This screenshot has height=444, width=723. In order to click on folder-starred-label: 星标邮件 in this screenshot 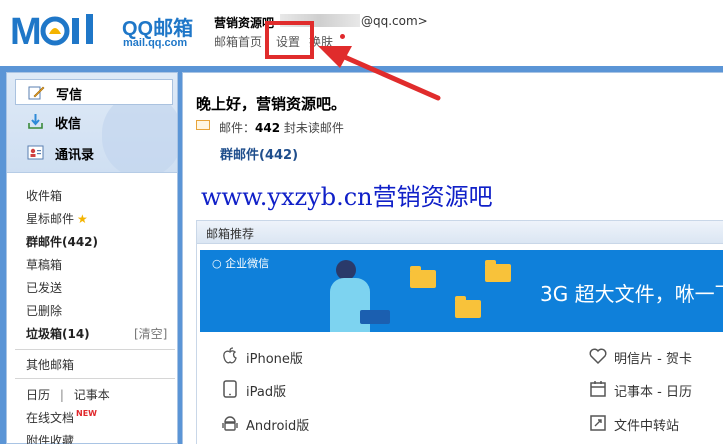, I will do `click(50, 219)`.